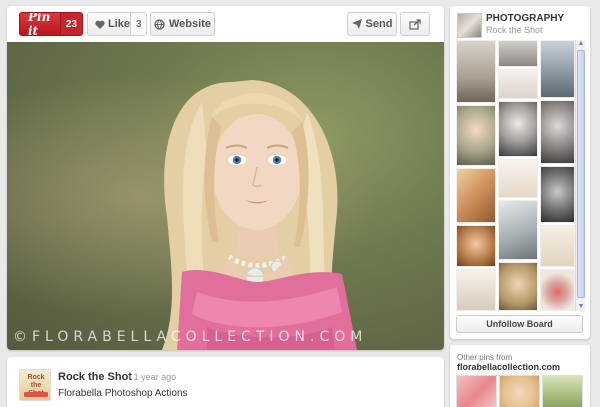 Image resolution: width=600 pixels, height=407 pixels. Describe the element at coordinates (35, 385) in the screenshot. I see `pinner-avatar: Rock the Shot` at that location.